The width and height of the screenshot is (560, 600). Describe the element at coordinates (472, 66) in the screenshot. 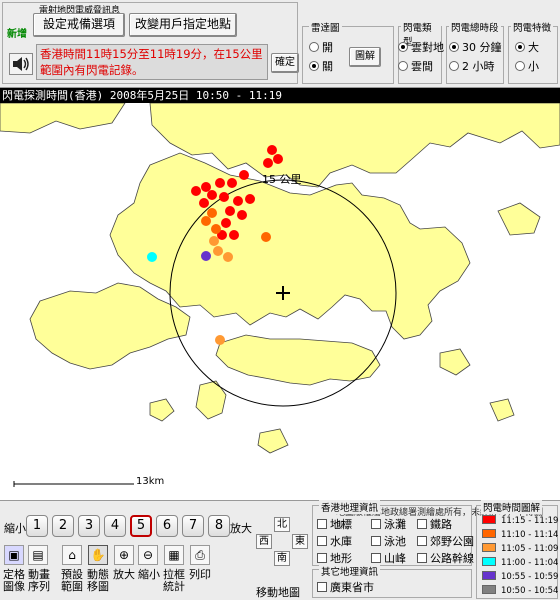

I see `time-2hr-radio: 2 小時` at that location.